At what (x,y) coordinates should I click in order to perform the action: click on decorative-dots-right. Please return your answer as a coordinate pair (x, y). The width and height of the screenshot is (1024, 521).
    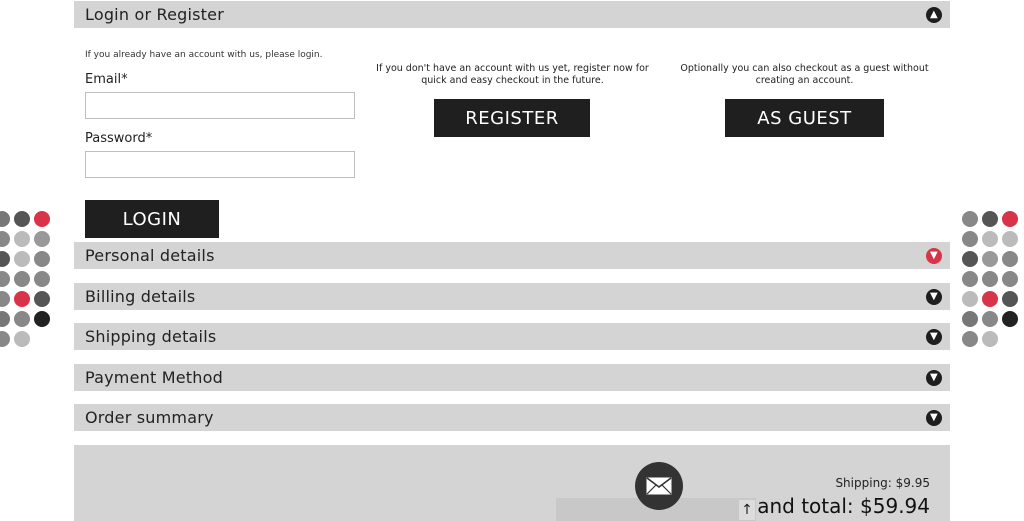
    Looking at the image, I should click on (990, 281).